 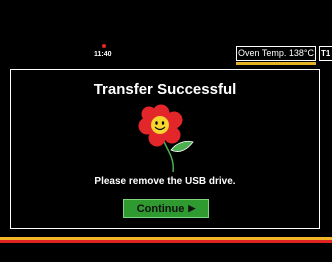 I want to click on clock: 11:40, so click(x=103, y=54).